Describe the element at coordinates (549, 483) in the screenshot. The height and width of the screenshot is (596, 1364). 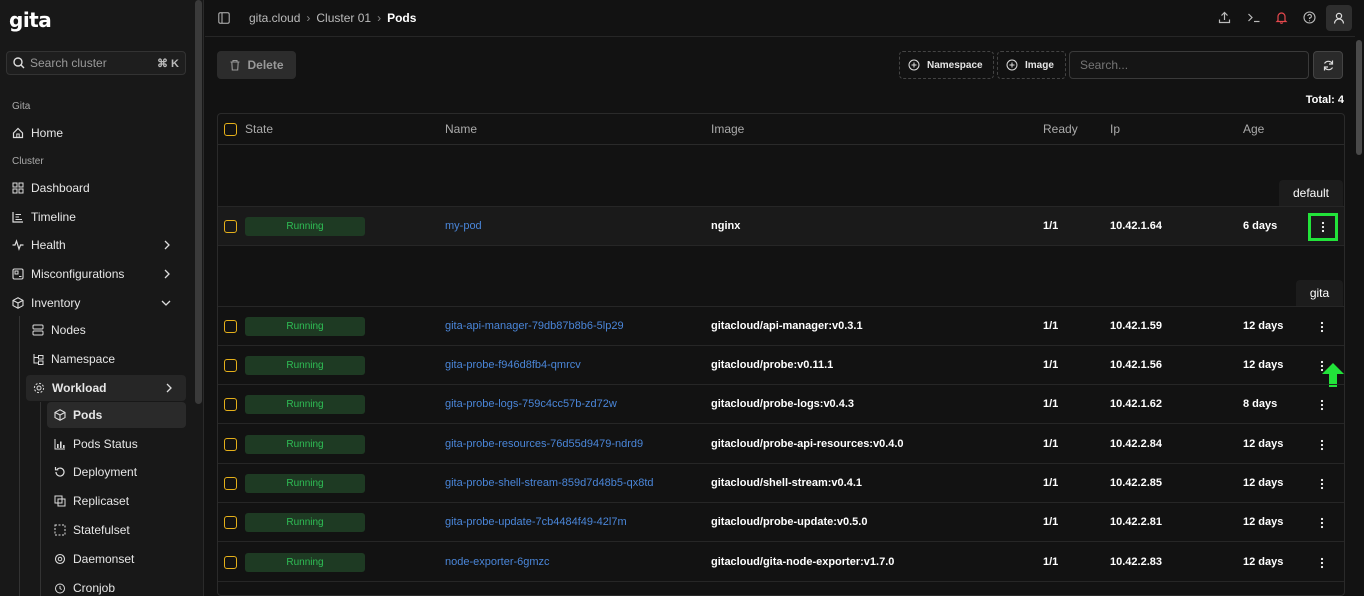
I see `pod-name-link: gita-probe-shell-stream-859d7d48b5-qx8td` at that location.